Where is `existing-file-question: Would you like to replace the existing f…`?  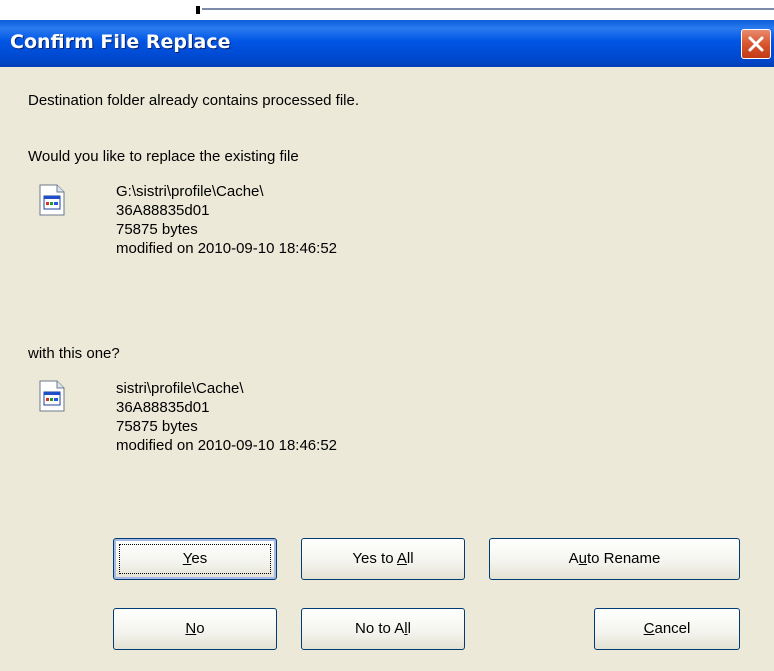 existing-file-question: Would you like to replace the existing f… is located at coordinates (163, 156).